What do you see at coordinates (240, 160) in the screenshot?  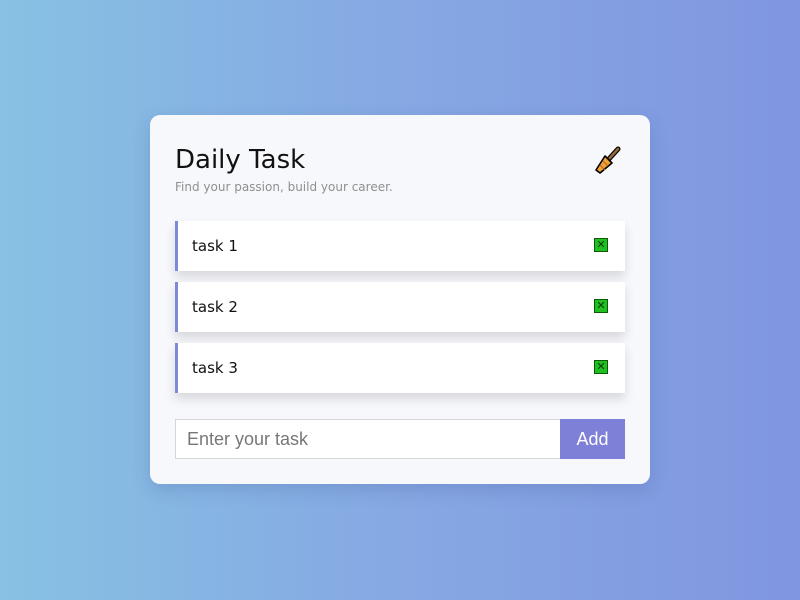 I see `app-title: Daily Task` at bounding box center [240, 160].